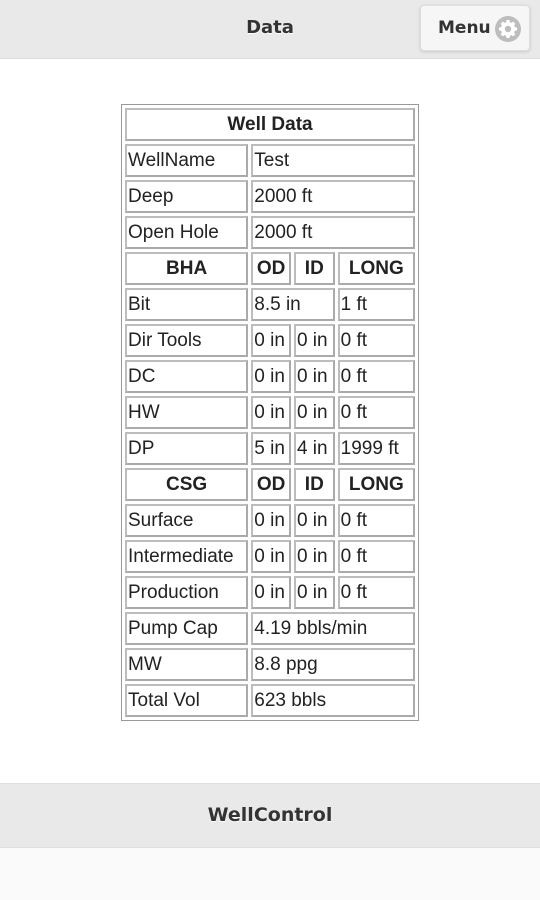  I want to click on bit-long: 1 ft, so click(376, 304).